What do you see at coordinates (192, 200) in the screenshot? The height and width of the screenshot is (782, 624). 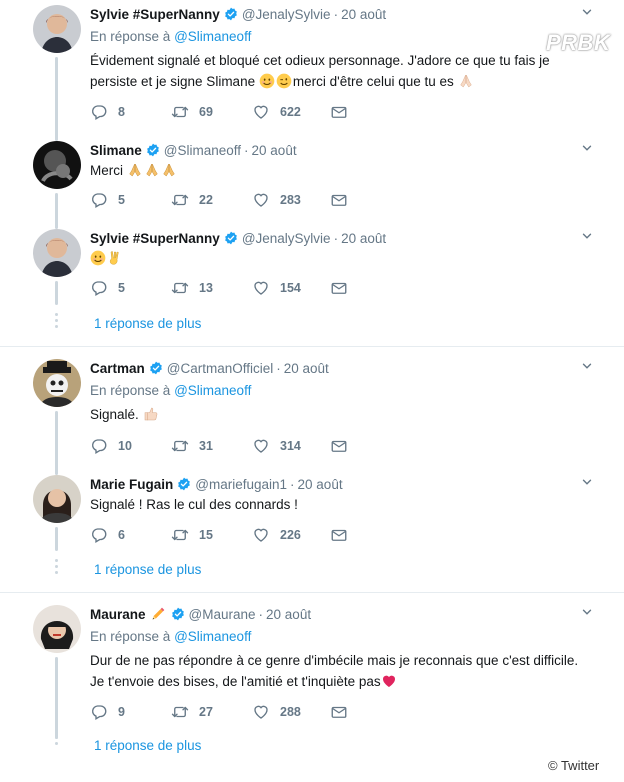 I see `retweet-button: 22` at bounding box center [192, 200].